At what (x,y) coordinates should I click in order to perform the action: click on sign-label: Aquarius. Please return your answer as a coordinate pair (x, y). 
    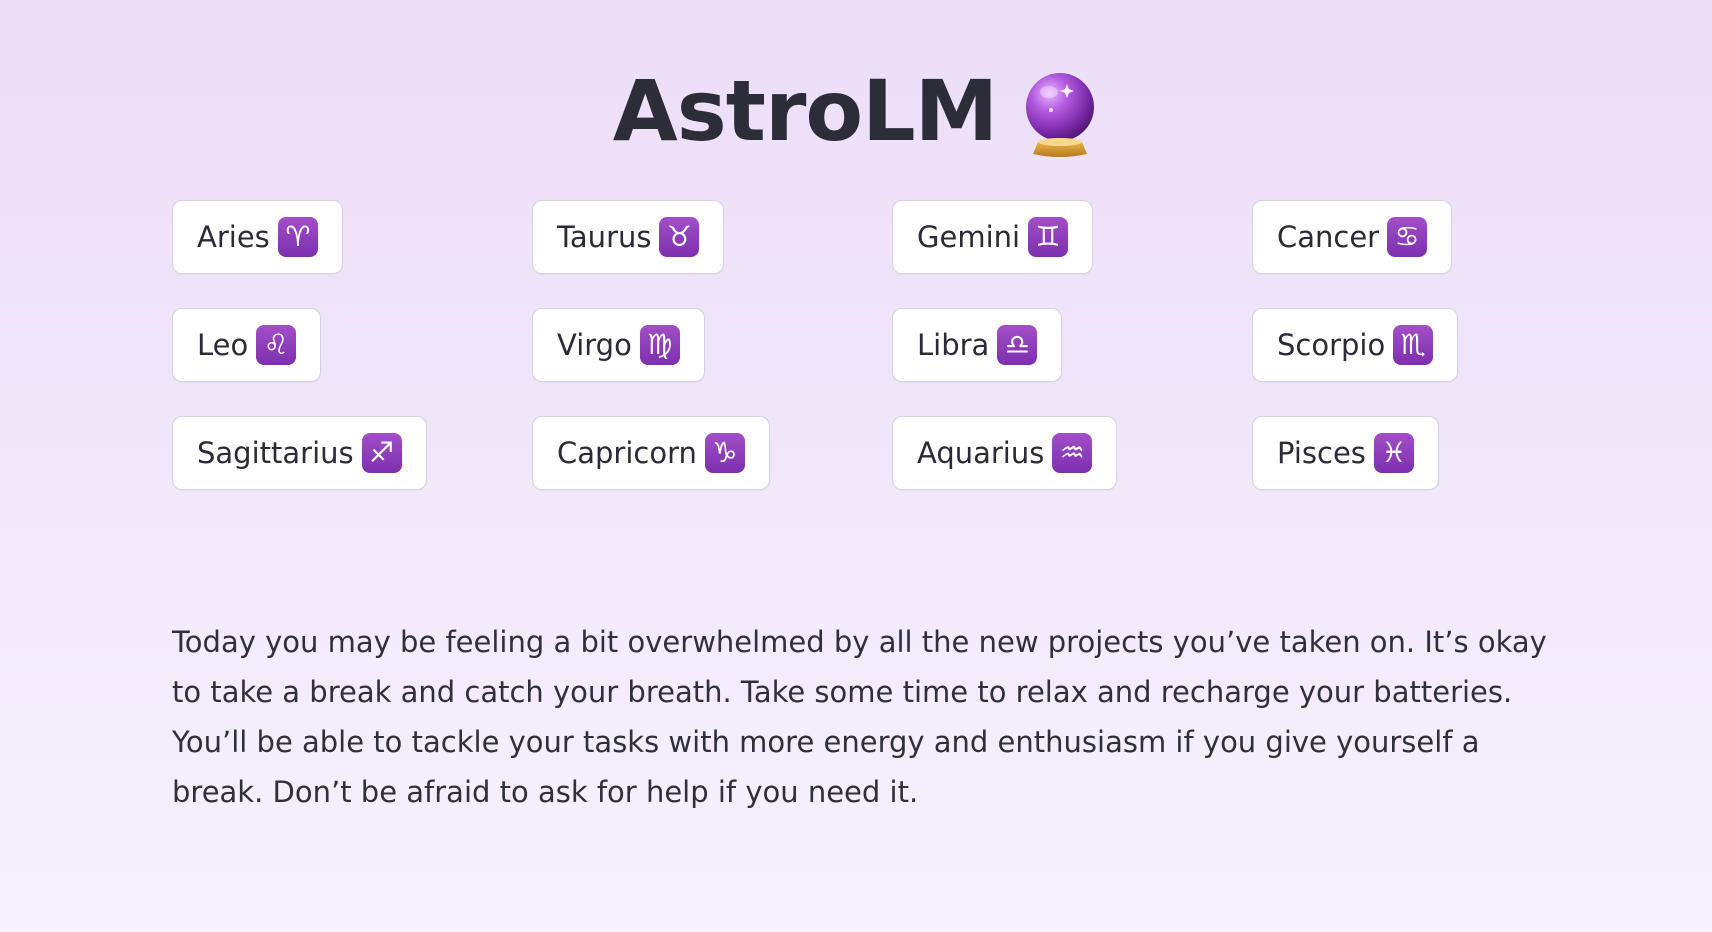
    Looking at the image, I should click on (981, 453).